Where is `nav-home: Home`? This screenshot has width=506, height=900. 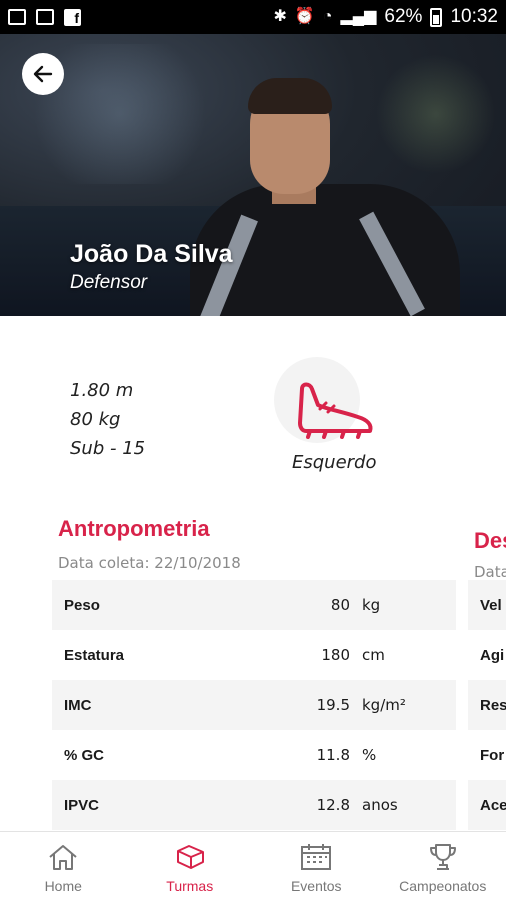 nav-home: Home is located at coordinates (63, 866).